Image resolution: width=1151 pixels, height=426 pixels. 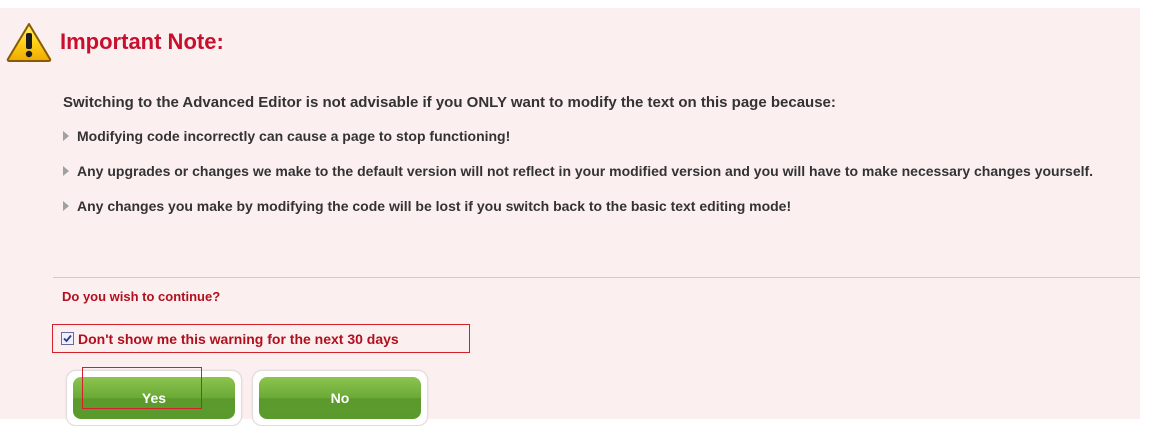 What do you see at coordinates (141, 296) in the screenshot?
I see `continue-question: Do you wish to continue?` at bounding box center [141, 296].